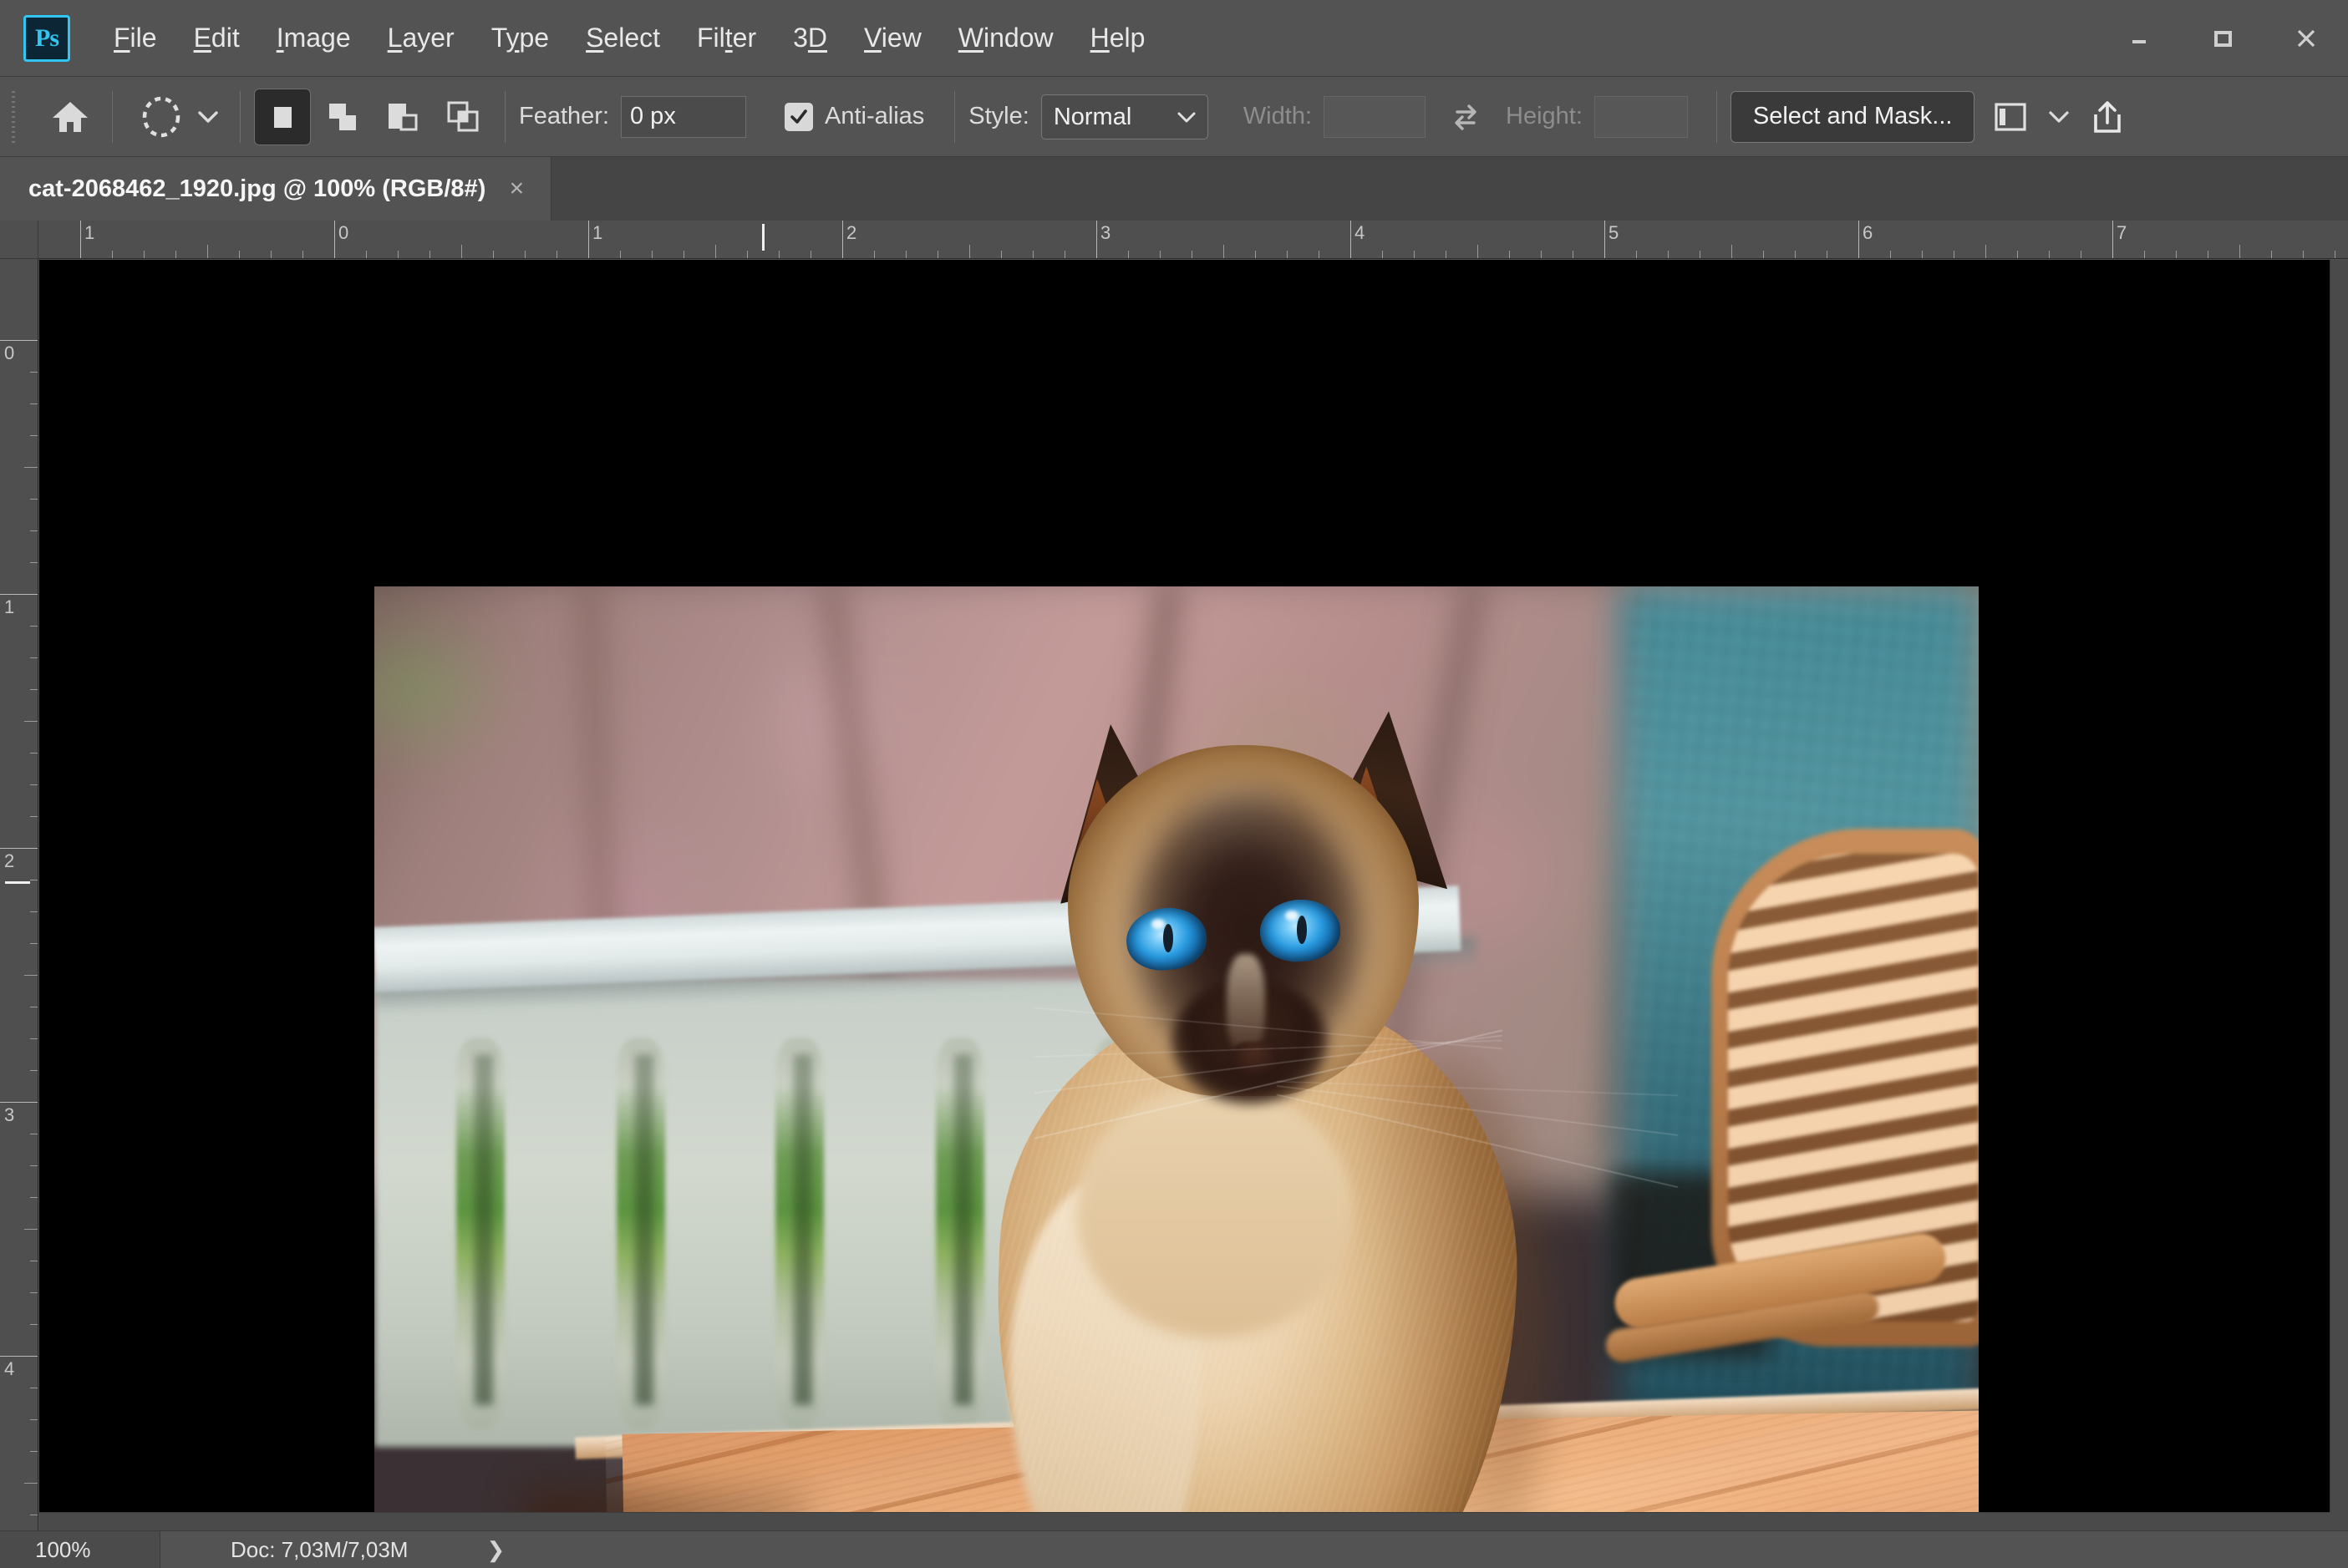  I want to click on menu-layer-rest: ayer, so click(428, 38).